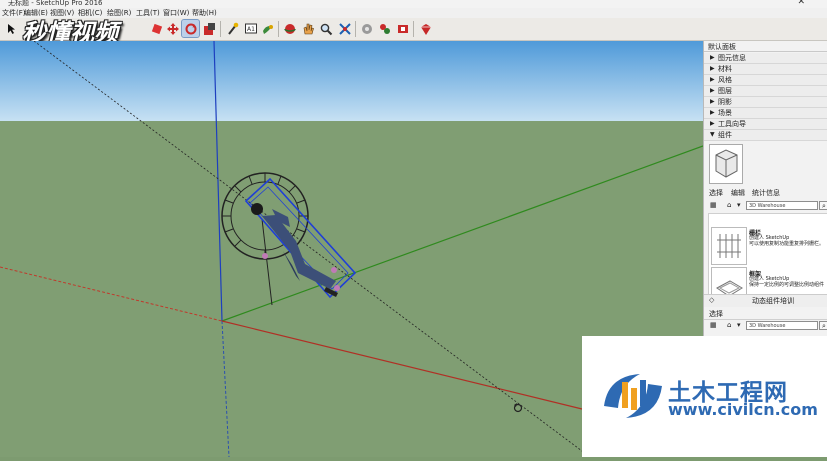  What do you see at coordinates (208, 28) in the screenshot?
I see `scale-icon` at bounding box center [208, 28].